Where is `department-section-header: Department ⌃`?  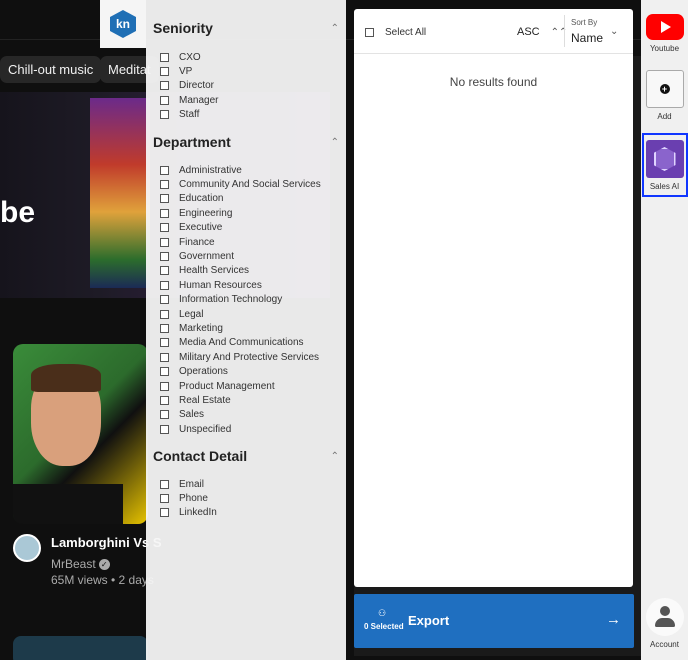 department-section-header: Department ⌃ is located at coordinates (248, 142).